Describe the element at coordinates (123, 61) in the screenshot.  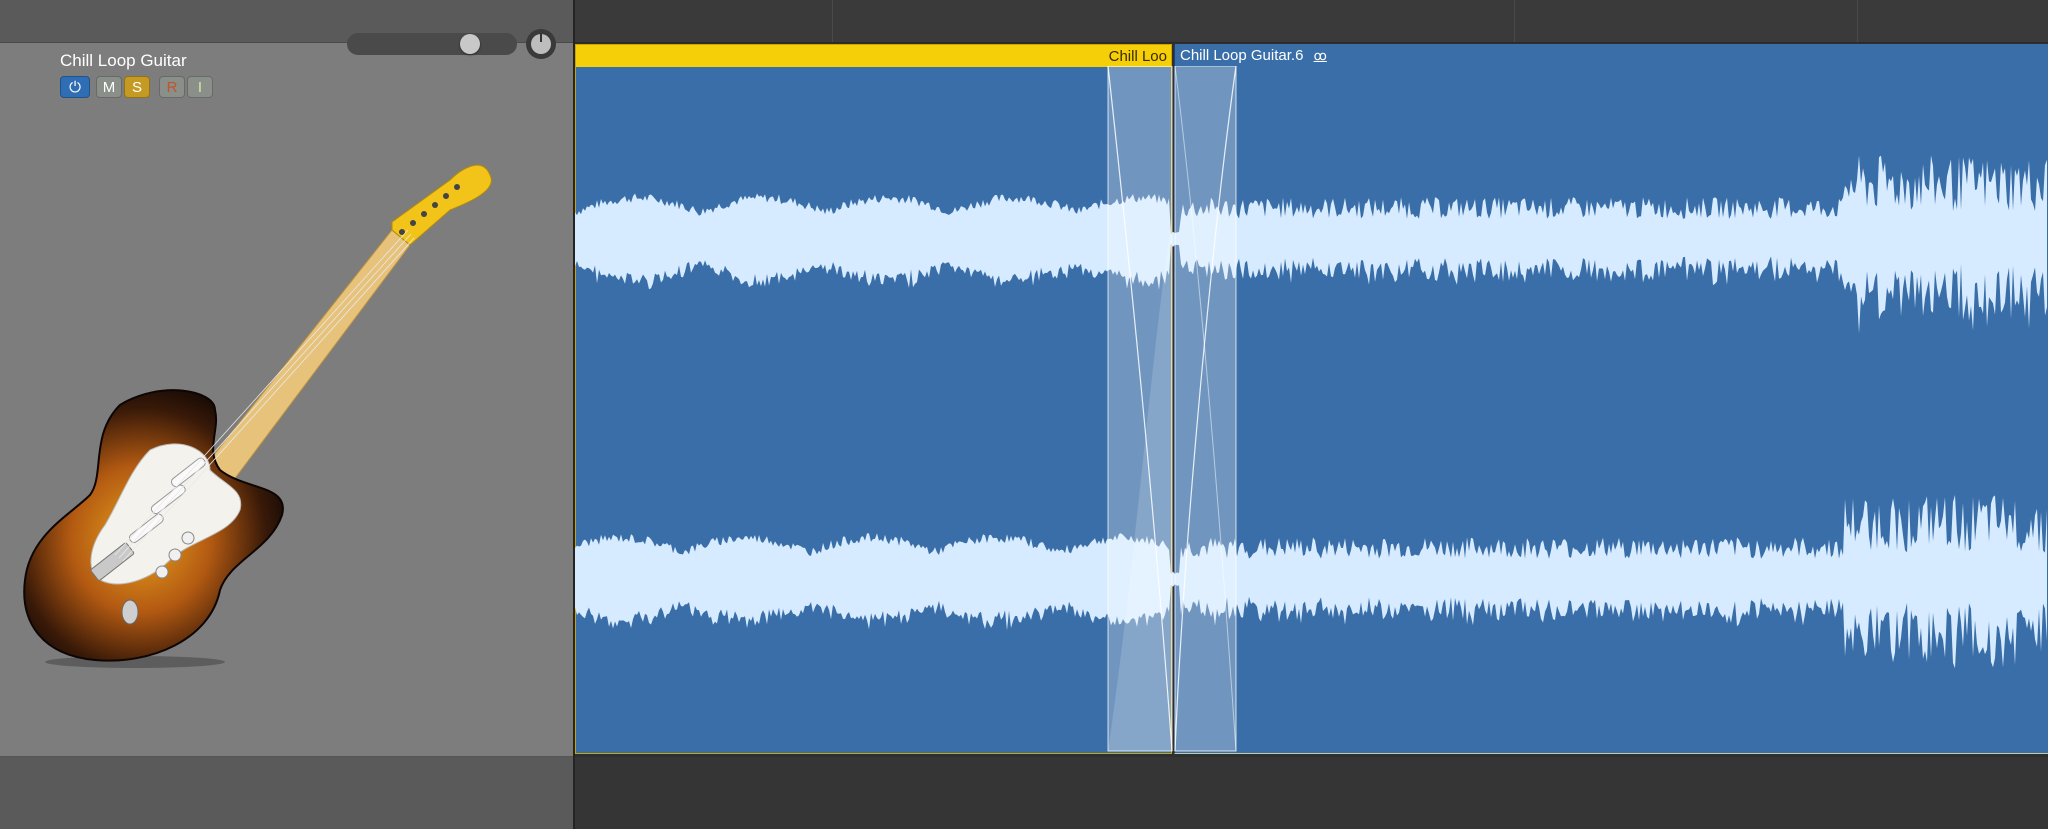
I see `track-name: Chill Loop Guitar` at that location.